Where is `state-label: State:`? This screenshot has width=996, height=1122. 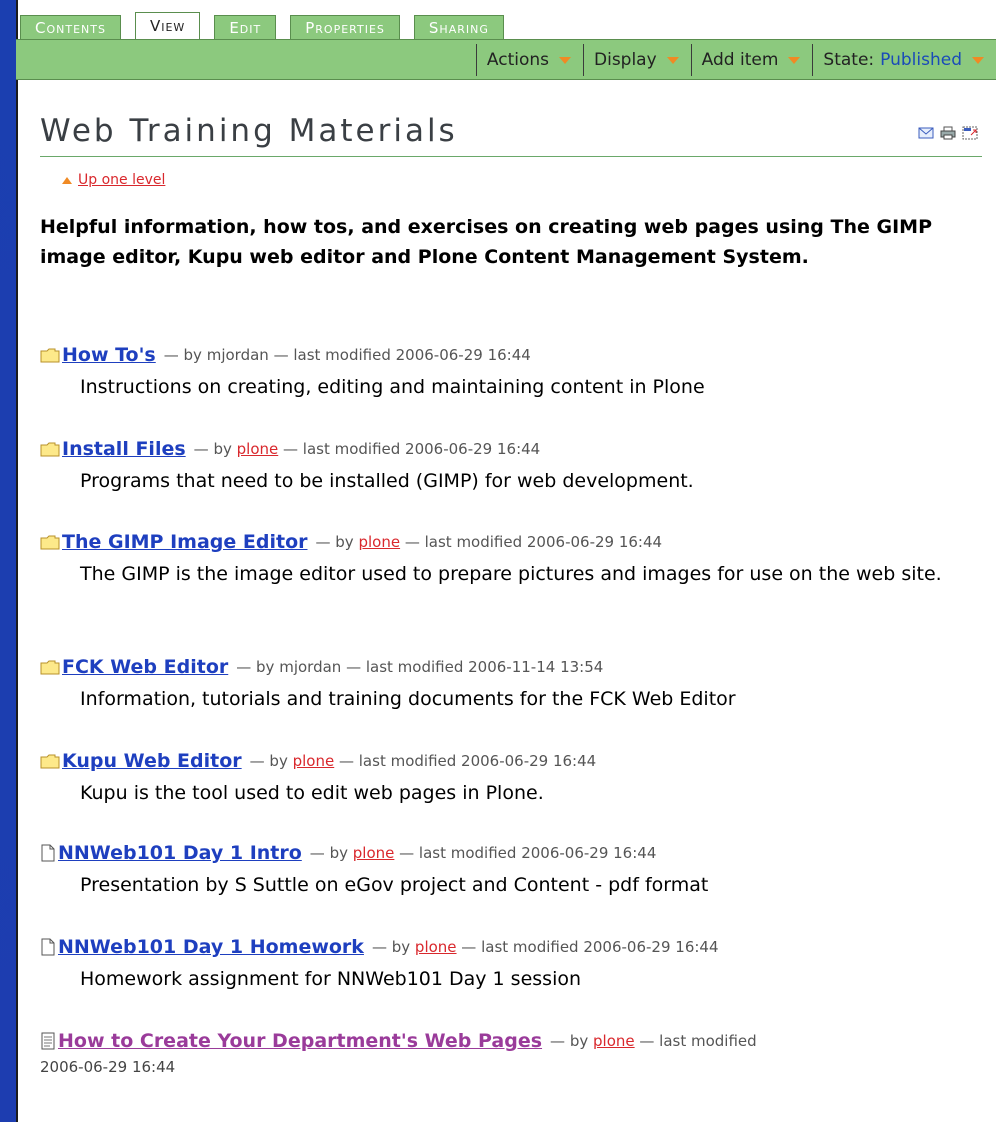
state-label: State: is located at coordinates (849, 60).